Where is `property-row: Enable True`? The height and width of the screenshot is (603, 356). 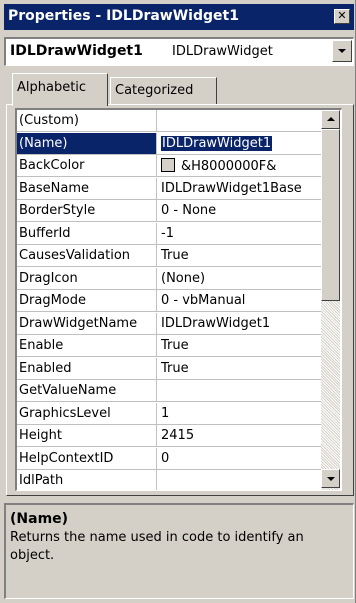 property-row: Enable True is located at coordinates (169, 346).